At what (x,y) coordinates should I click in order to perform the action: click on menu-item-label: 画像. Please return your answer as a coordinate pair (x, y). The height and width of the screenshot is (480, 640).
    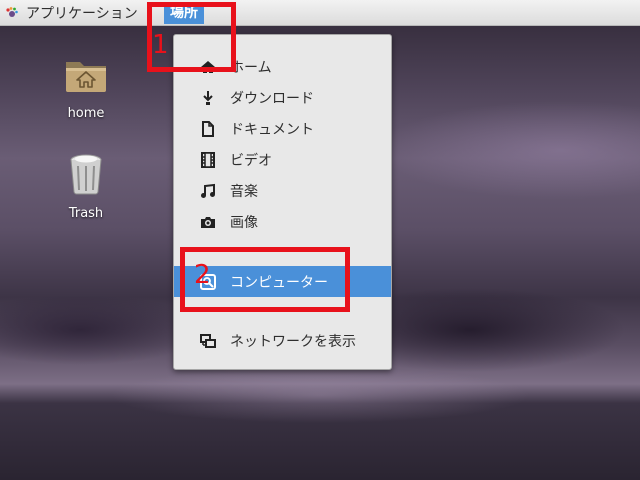
    Looking at the image, I should click on (244, 222).